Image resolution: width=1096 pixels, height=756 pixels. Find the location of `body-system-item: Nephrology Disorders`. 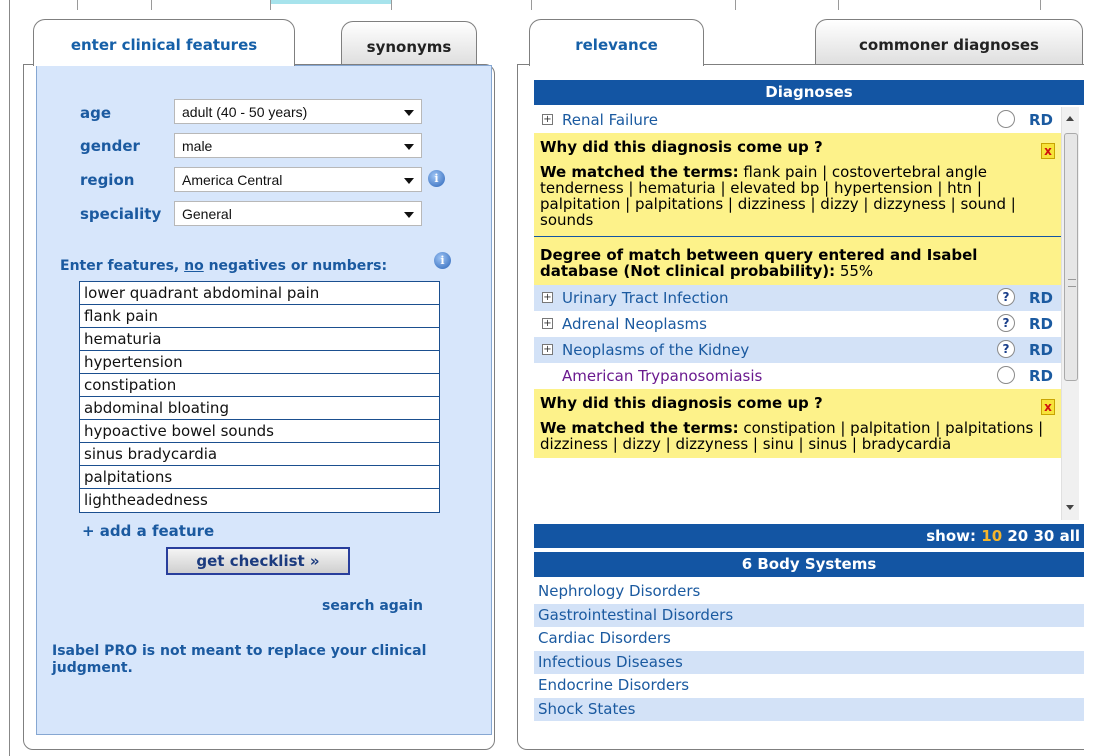

body-system-item: Nephrology Disorders is located at coordinates (809, 592).